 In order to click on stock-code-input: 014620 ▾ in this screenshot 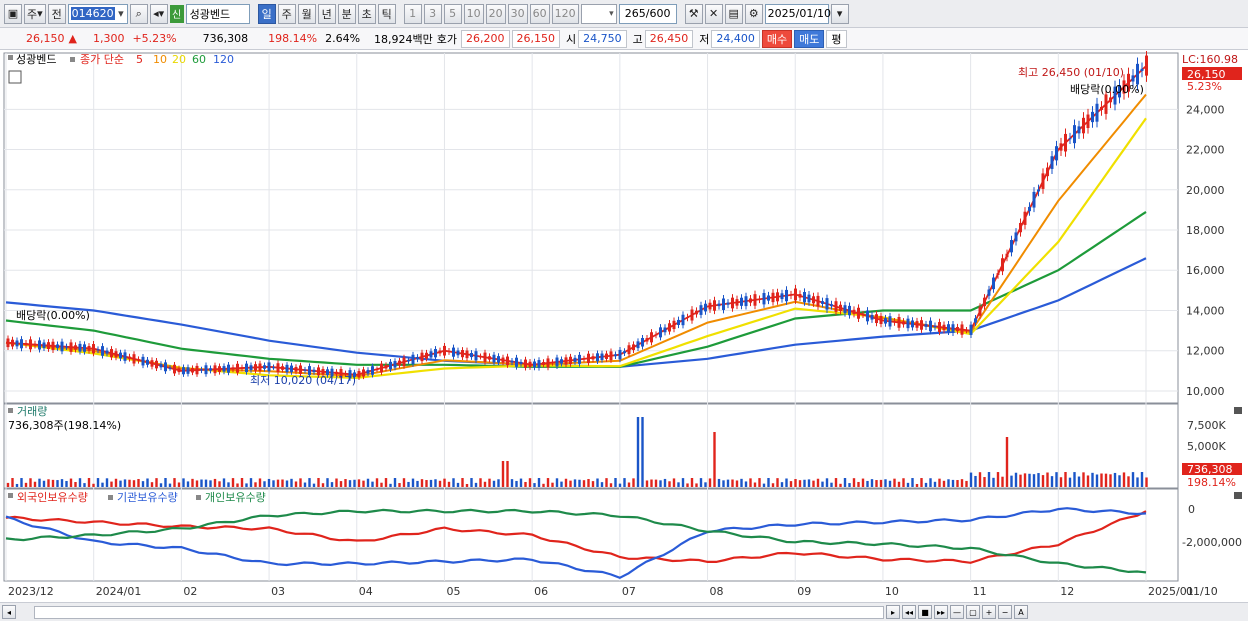, I will do `click(97, 13)`.